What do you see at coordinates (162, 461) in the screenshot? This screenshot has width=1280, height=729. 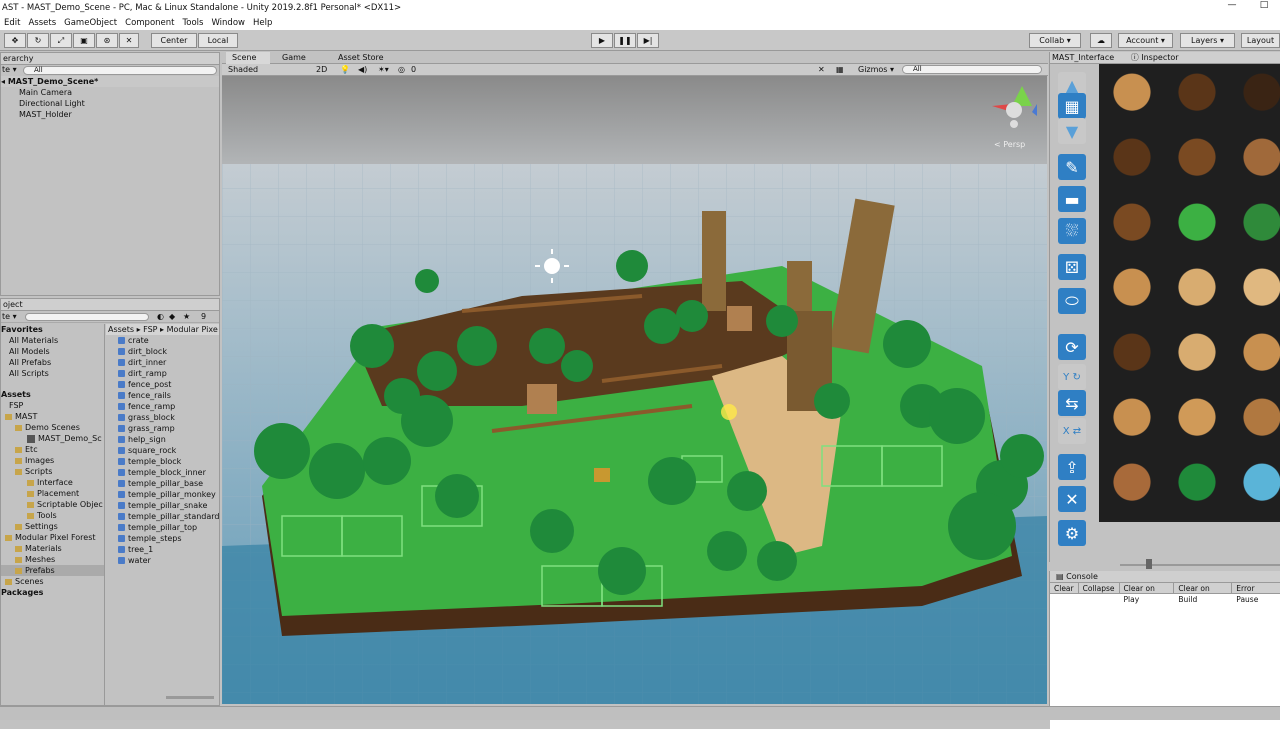 I see `prefab-file-item: temple_block` at bounding box center [162, 461].